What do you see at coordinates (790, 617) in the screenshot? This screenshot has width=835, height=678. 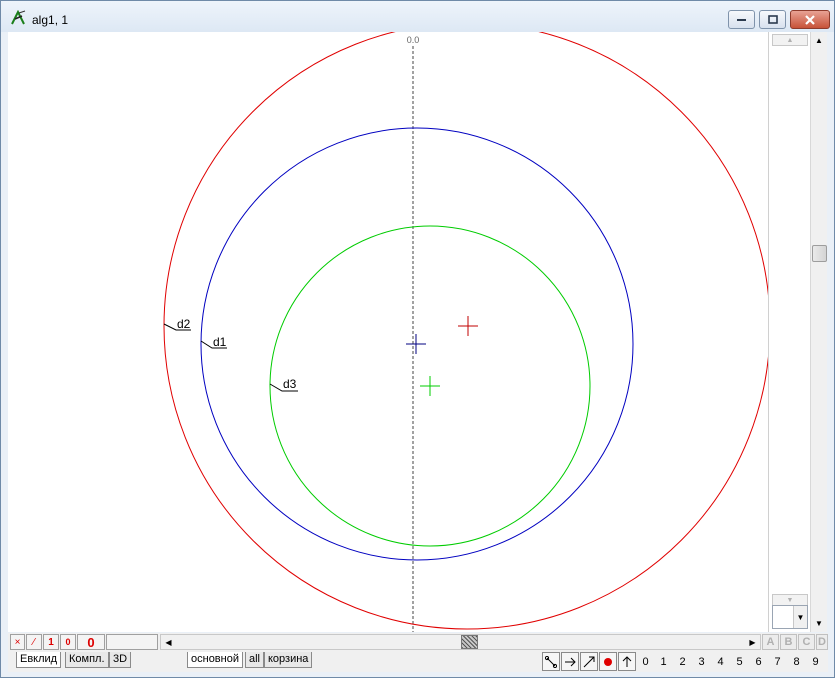 I see `layer-dropdown: ▼` at bounding box center [790, 617].